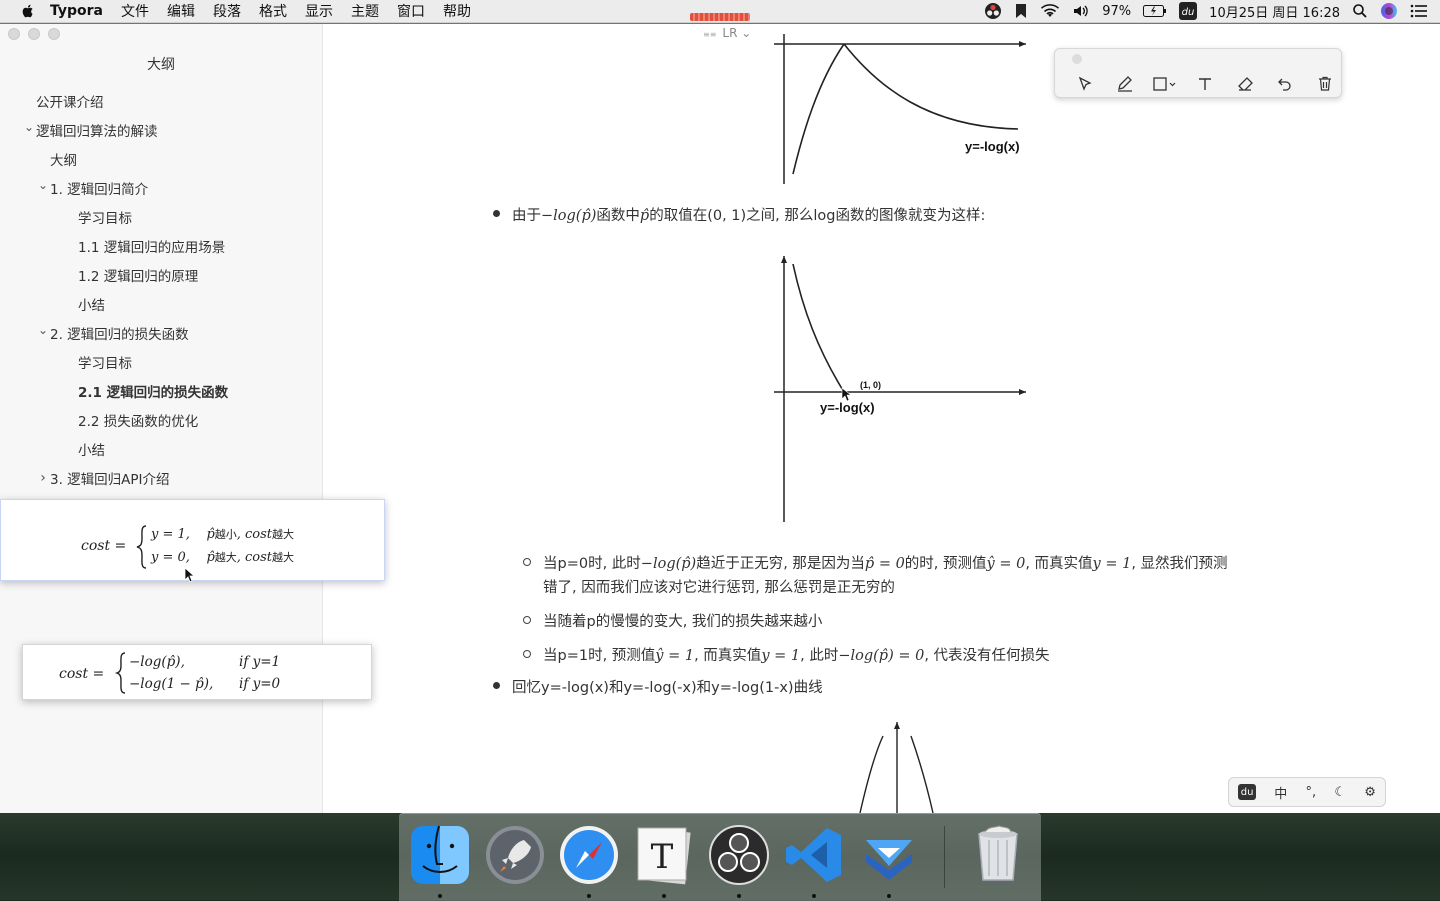  Describe the element at coordinates (181, 11) in the screenshot. I see `menu-edit: 编辑` at that location.